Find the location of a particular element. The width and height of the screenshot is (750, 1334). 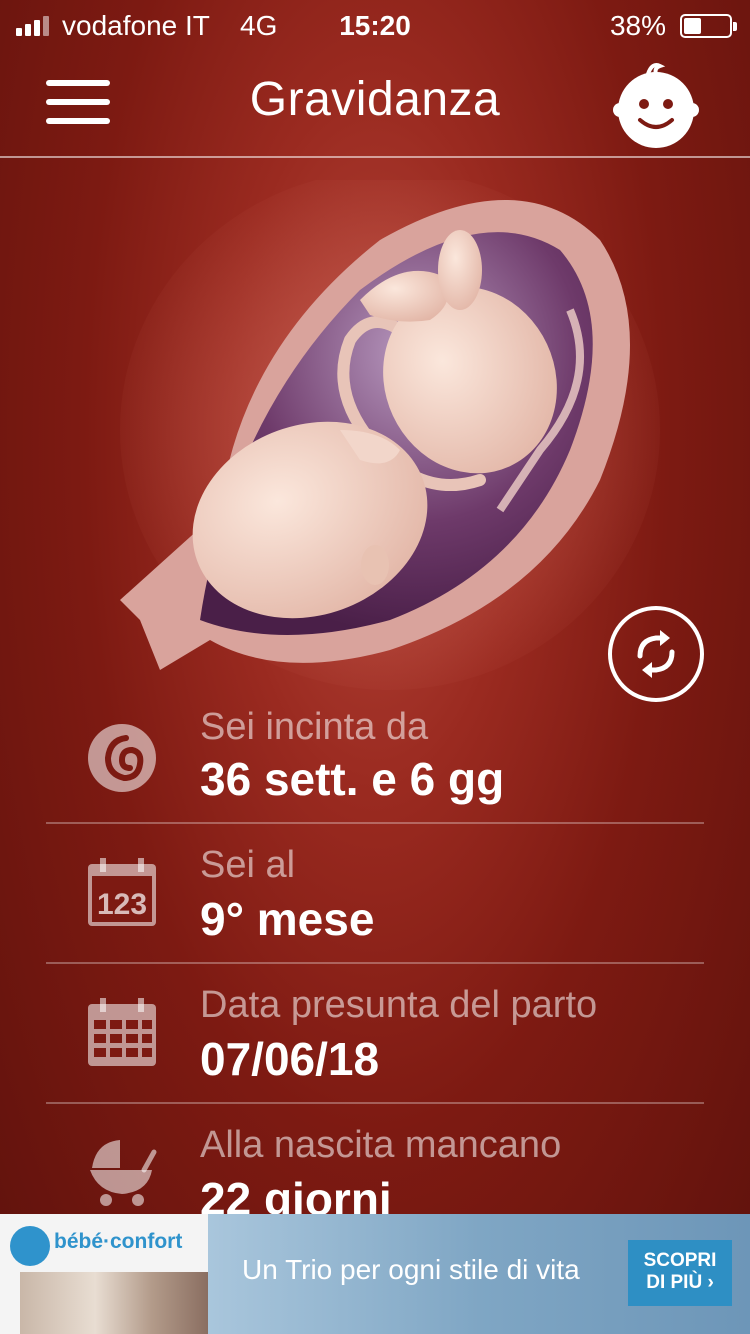

status-bar: vodafone IT 4G 15:20 38% is located at coordinates (375, 27).